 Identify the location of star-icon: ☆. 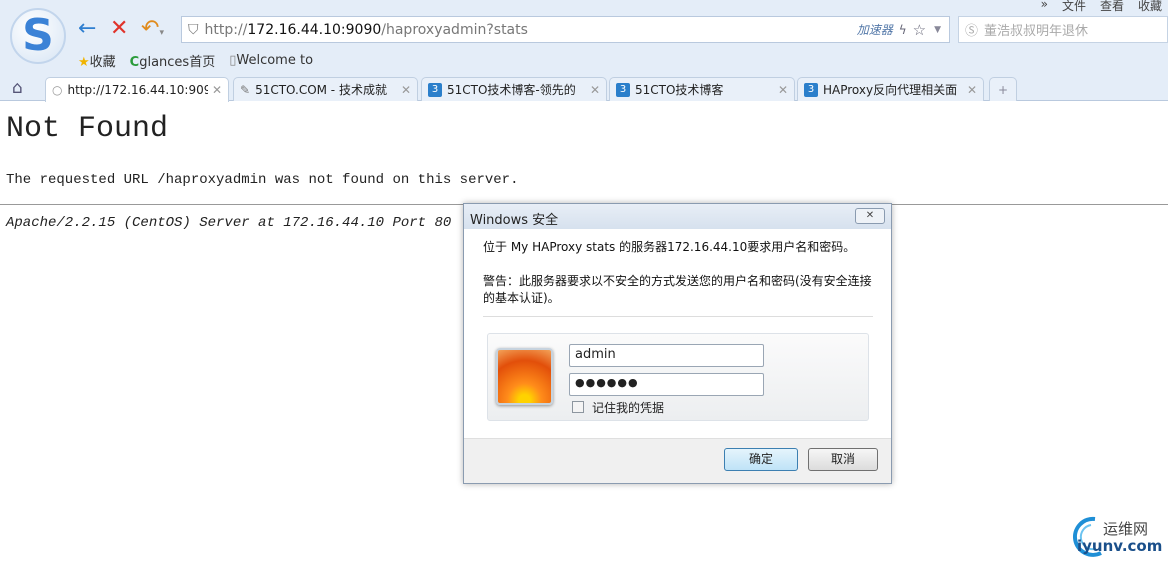
(919, 30).